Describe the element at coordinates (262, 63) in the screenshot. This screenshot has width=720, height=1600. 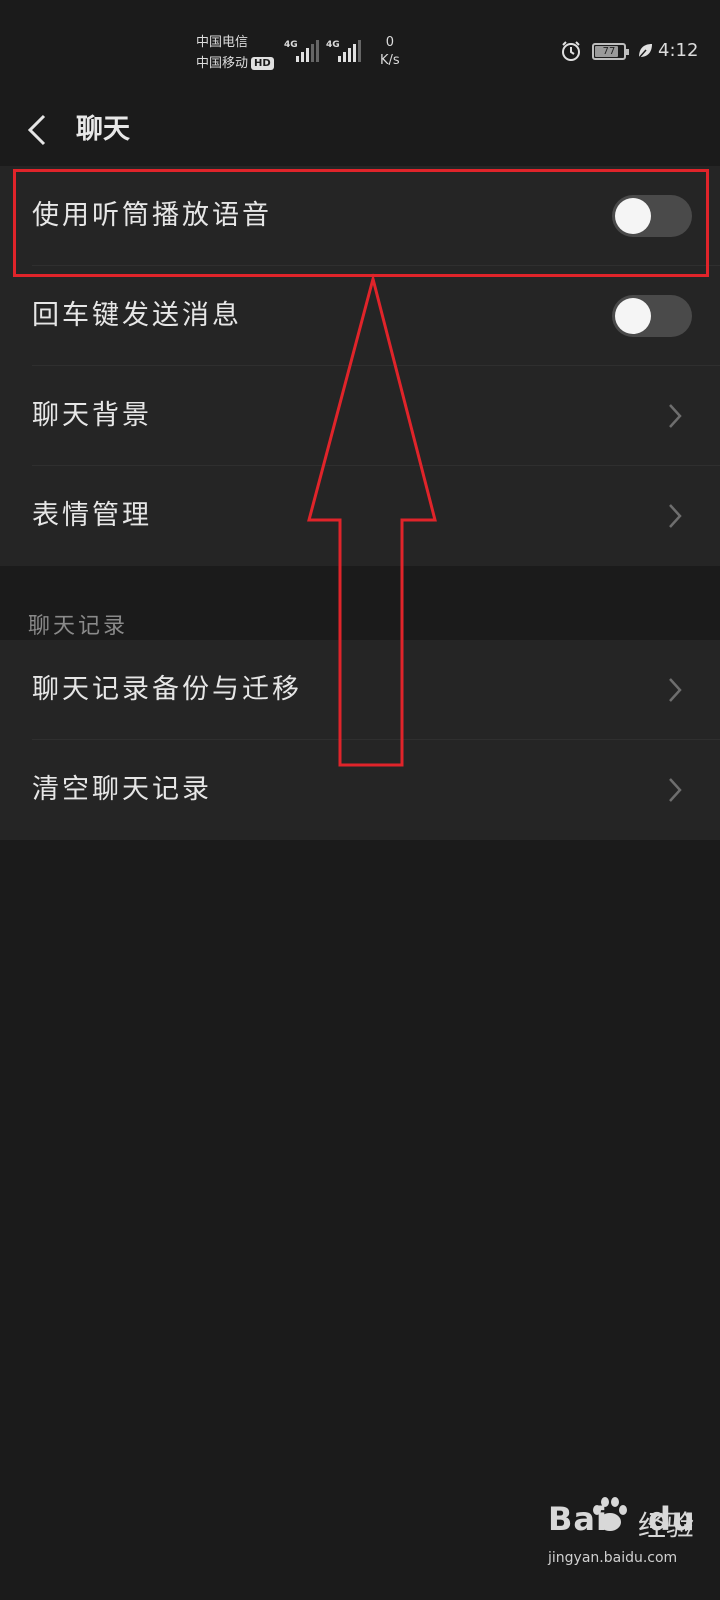
I see `hd-badge: HD` at that location.